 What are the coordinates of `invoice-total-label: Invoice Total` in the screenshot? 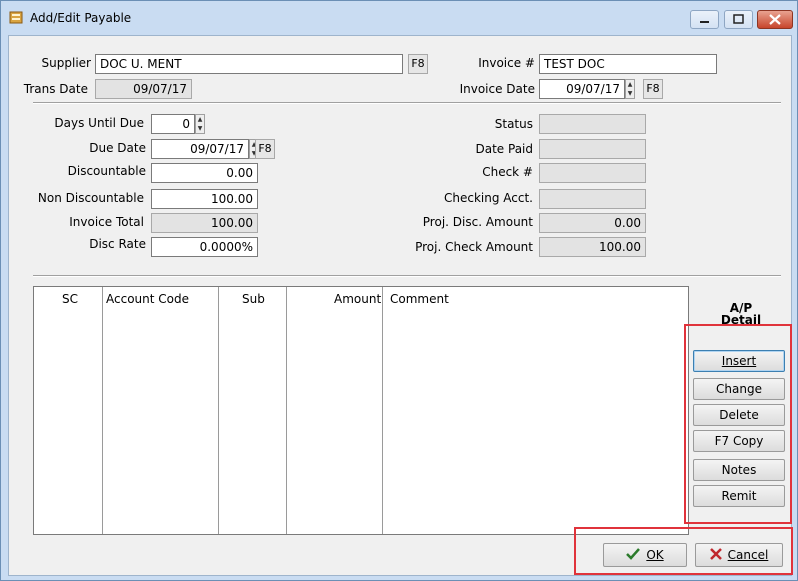 It's located at (106, 222).